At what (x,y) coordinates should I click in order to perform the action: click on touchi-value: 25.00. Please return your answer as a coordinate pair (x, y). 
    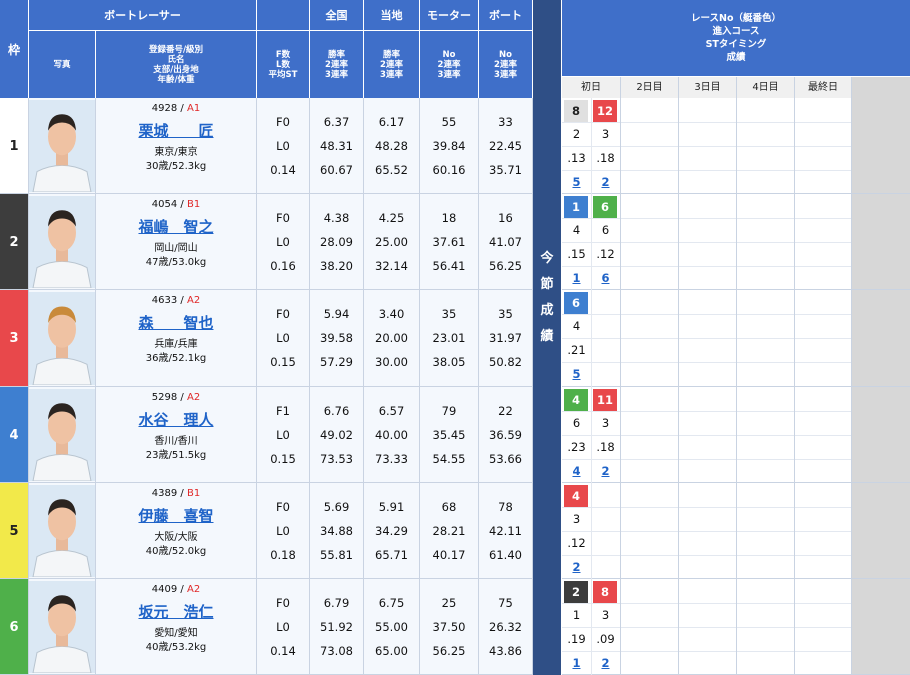
    Looking at the image, I should click on (391, 242).